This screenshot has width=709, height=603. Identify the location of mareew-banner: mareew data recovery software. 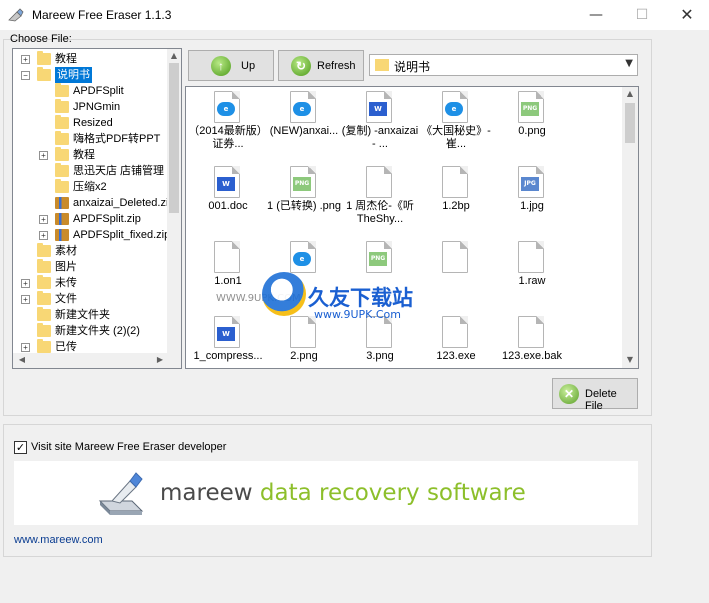
(326, 493).